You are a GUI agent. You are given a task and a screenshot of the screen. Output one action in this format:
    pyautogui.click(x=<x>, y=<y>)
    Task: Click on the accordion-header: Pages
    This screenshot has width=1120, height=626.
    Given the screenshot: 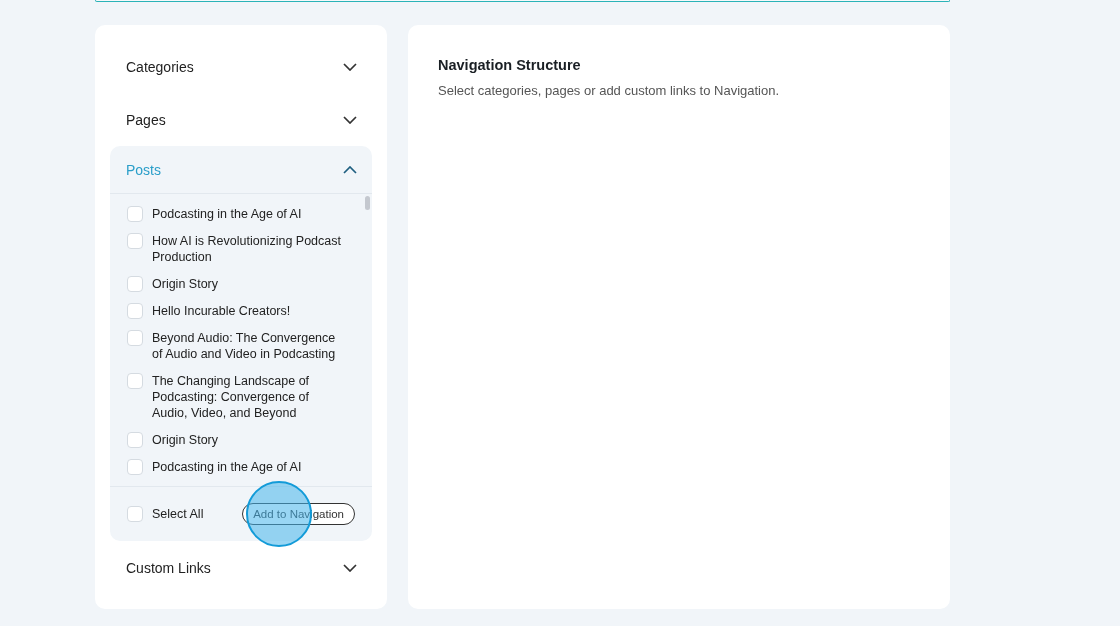 What is the action you would take?
    pyautogui.click(x=241, y=119)
    